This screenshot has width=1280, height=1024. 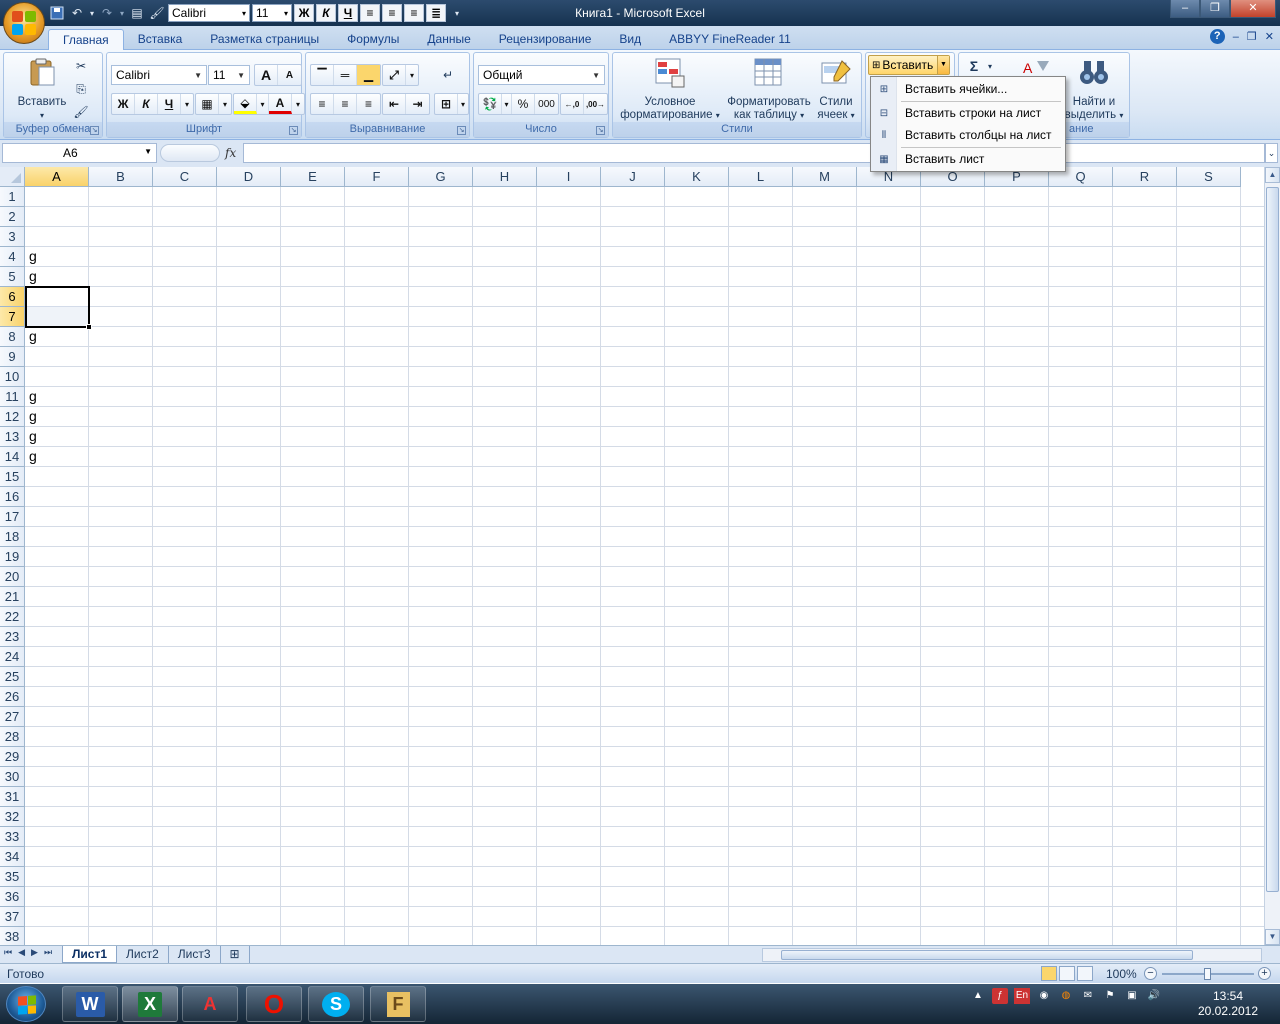 I want to click on help-icon: ?, so click(x=1217, y=36).